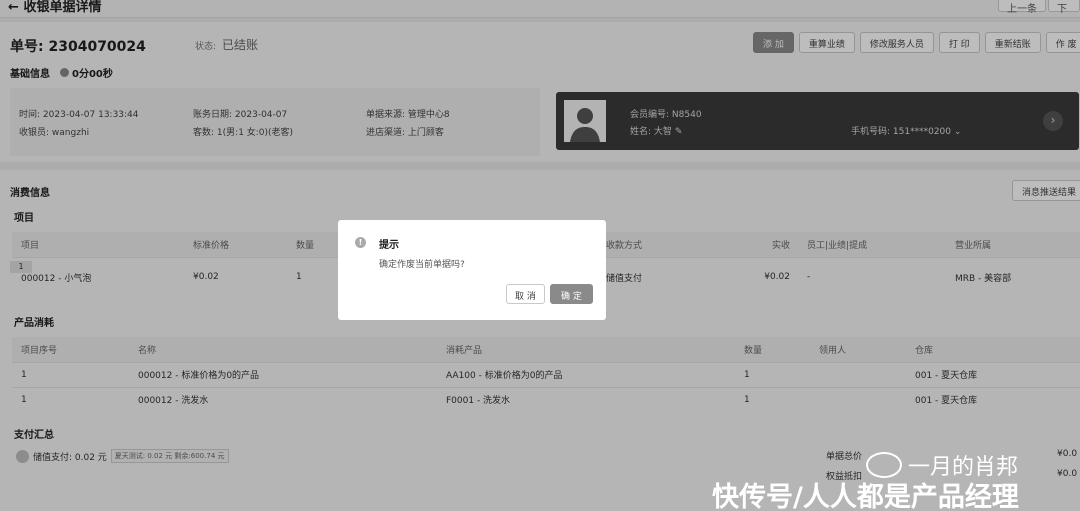 The image size is (1080, 511). Describe the element at coordinates (422, 265) in the screenshot. I see `dialog-message: 确定作废当前单据吗?` at that location.